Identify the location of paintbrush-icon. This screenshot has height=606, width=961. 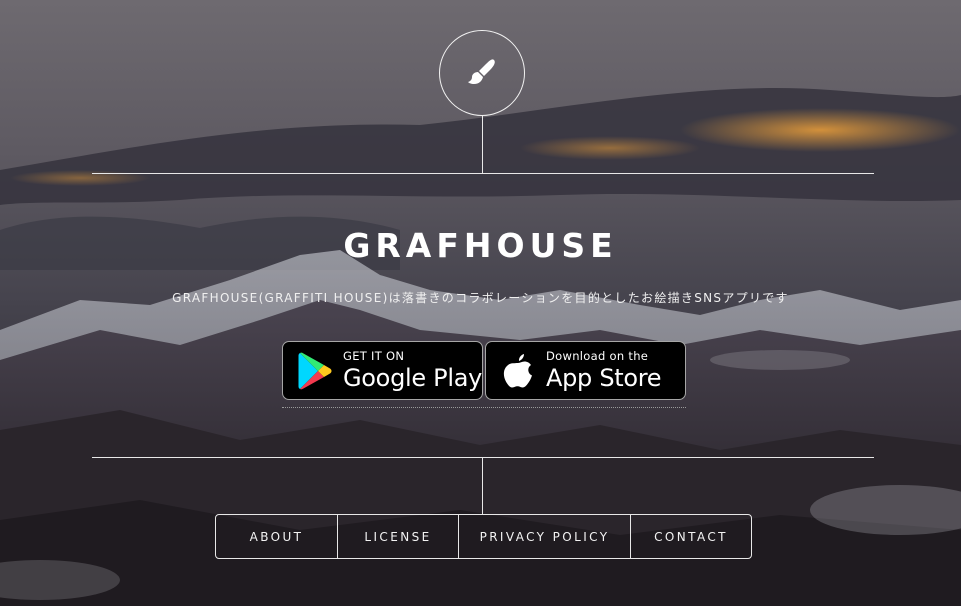
(481, 71).